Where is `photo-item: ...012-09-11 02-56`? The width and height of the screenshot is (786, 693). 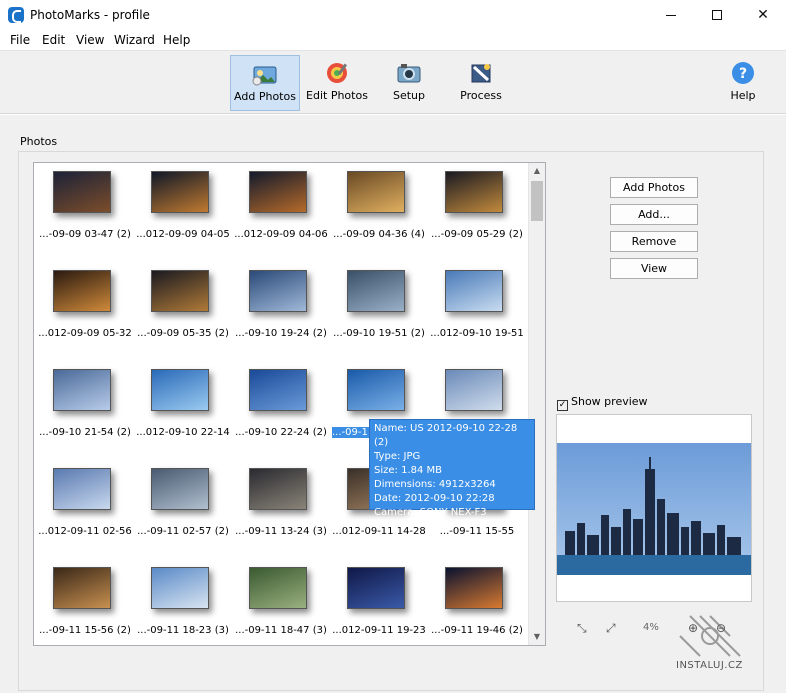
photo-item: ...012-09-11 02-56 is located at coordinates (85, 509).